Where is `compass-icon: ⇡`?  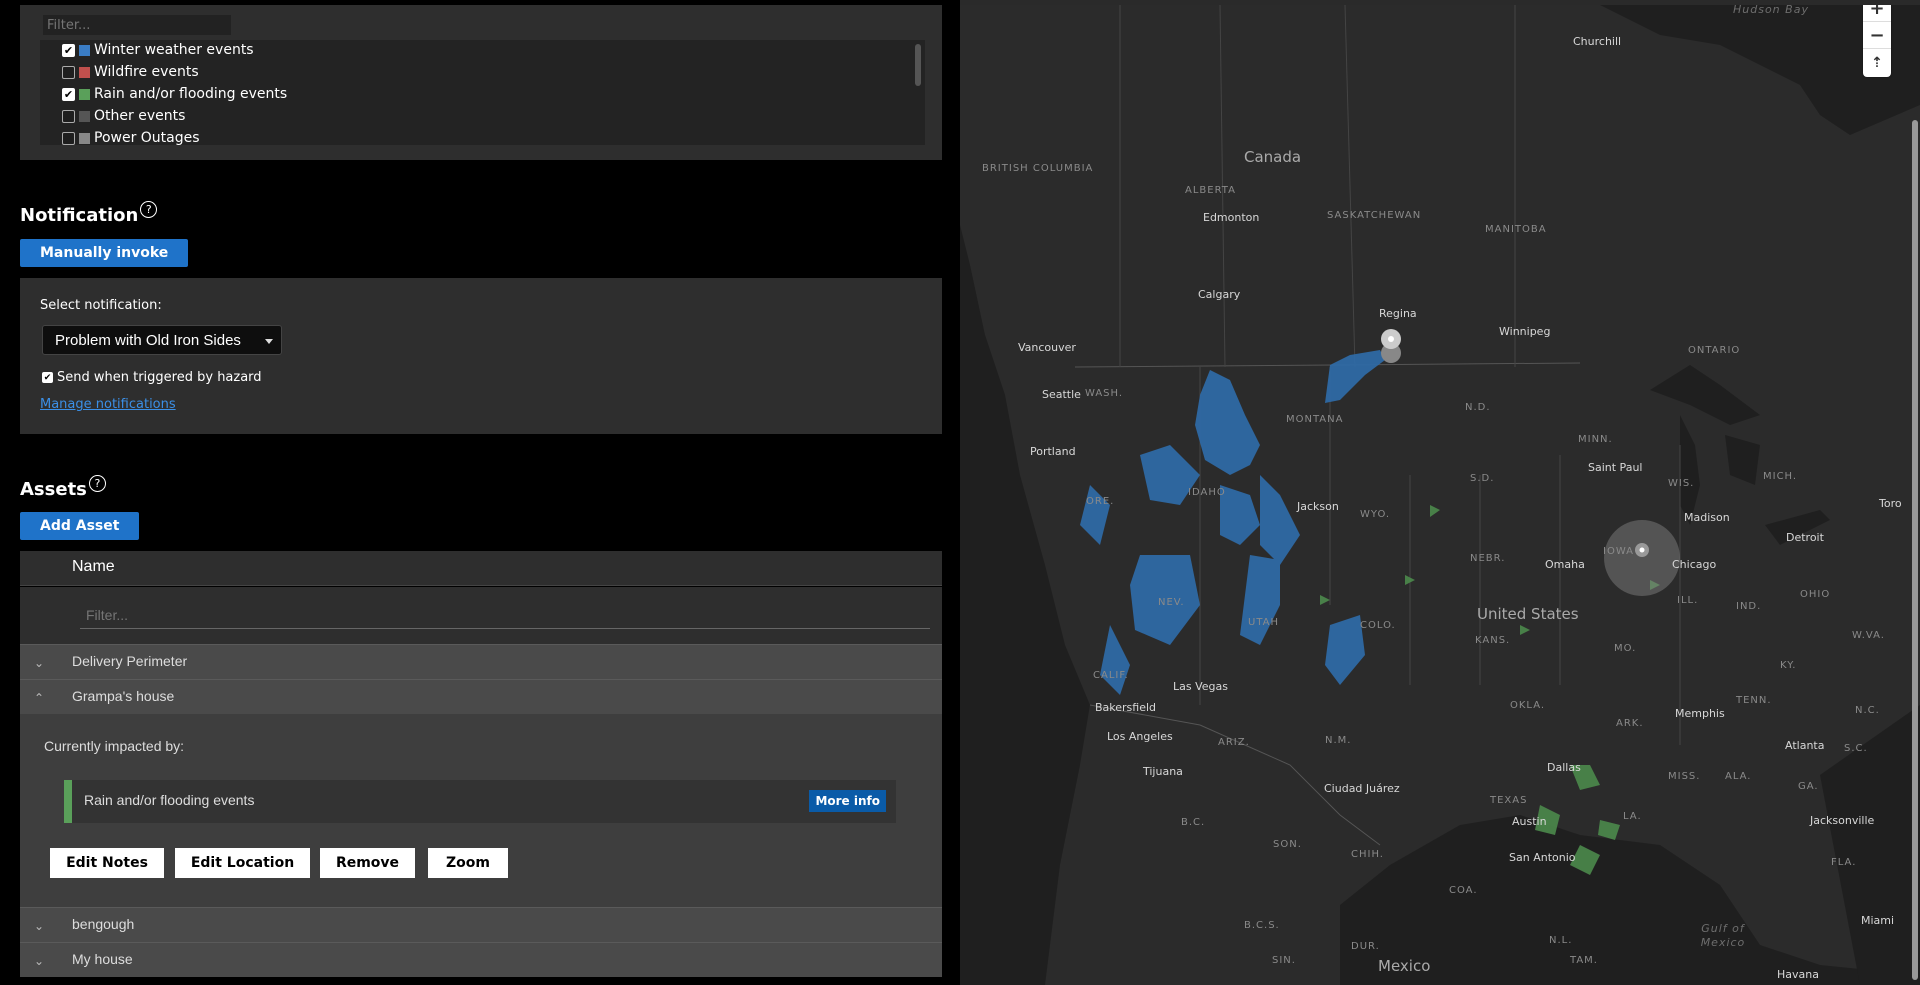 compass-icon: ⇡ is located at coordinates (1877, 62).